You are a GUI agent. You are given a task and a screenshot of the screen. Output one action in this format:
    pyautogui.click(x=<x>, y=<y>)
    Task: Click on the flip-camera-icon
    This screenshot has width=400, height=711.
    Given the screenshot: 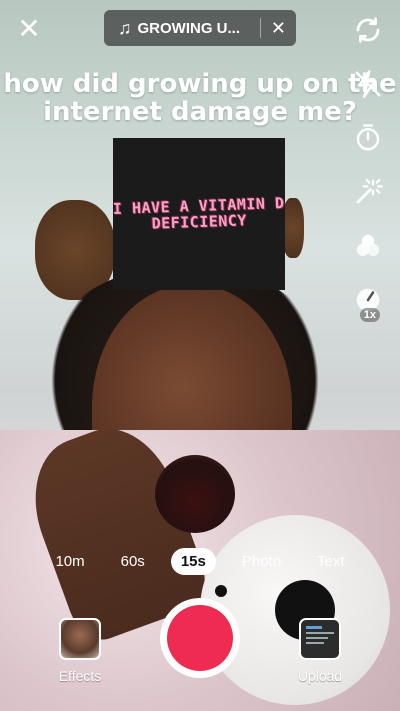 What is the action you would take?
    pyautogui.click(x=368, y=30)
    